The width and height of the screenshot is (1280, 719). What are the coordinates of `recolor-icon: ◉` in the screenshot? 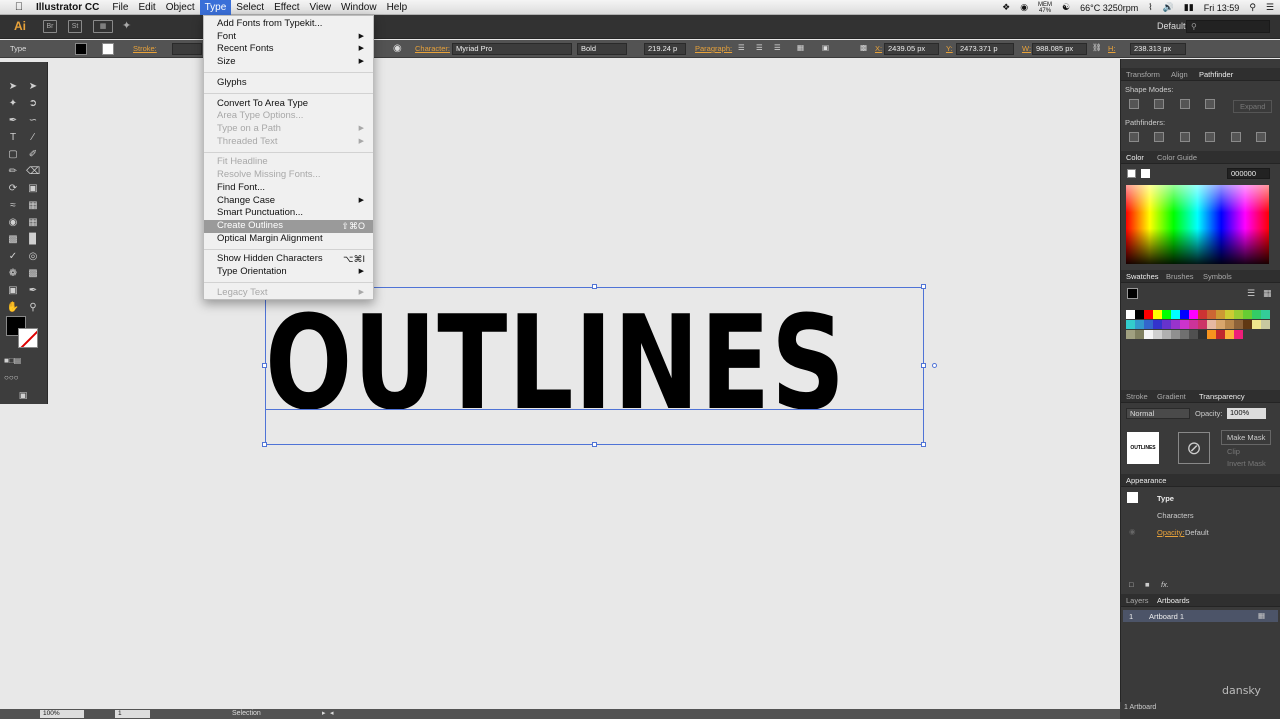 It's located at (397, 48).